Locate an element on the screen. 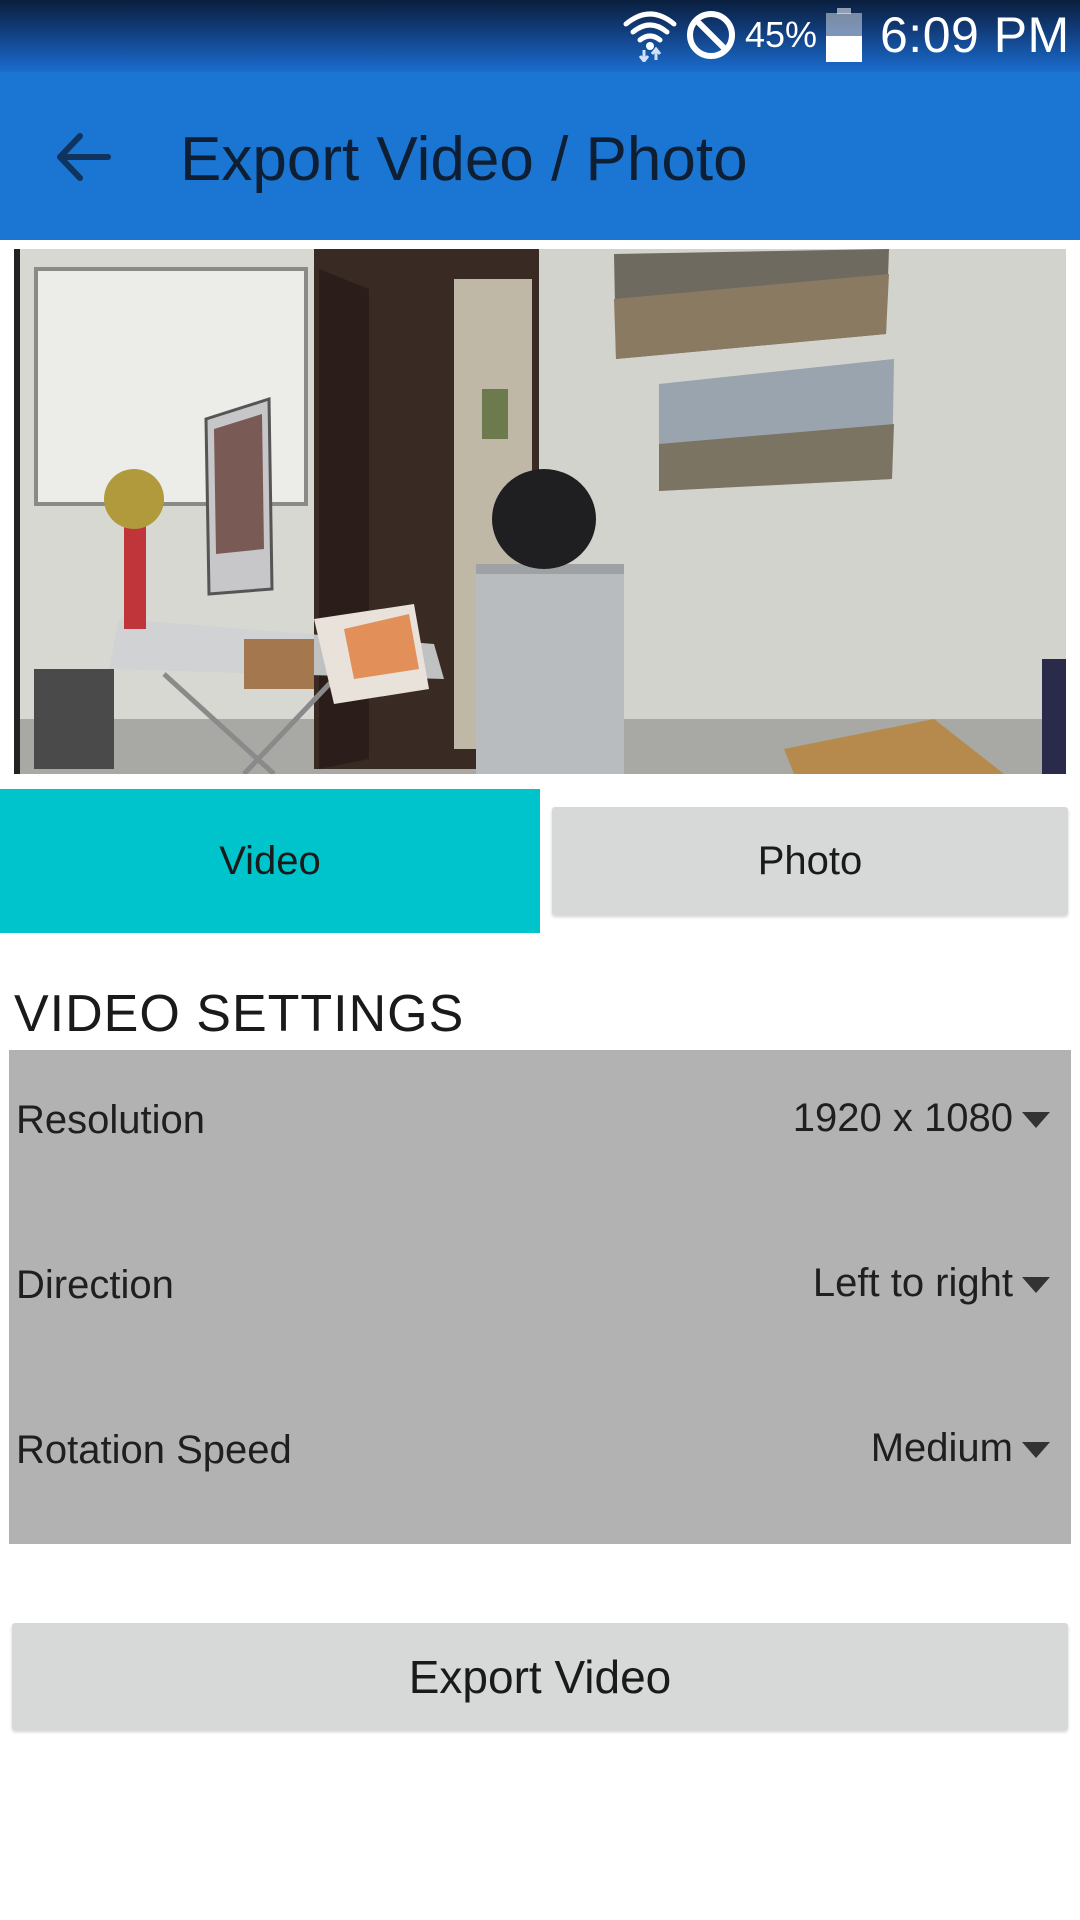 The height and width of the screenshot is (1920, 1080). rotation-speed-setting-row: Rotation Speed Medium is located at coordinates (531, 1450).